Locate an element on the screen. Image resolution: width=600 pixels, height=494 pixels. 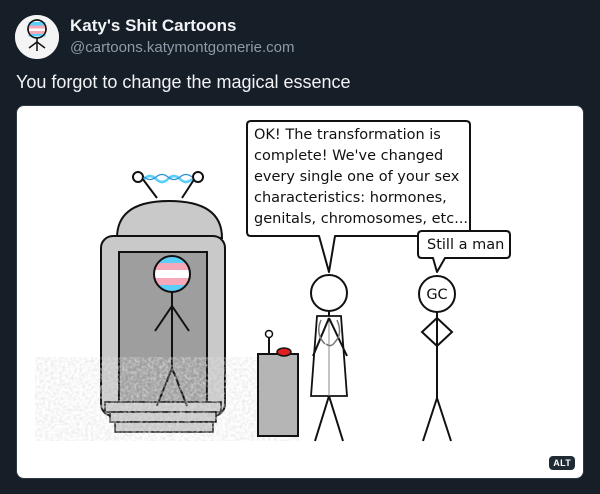
doctor-figure is located at coordinates (329, 358).